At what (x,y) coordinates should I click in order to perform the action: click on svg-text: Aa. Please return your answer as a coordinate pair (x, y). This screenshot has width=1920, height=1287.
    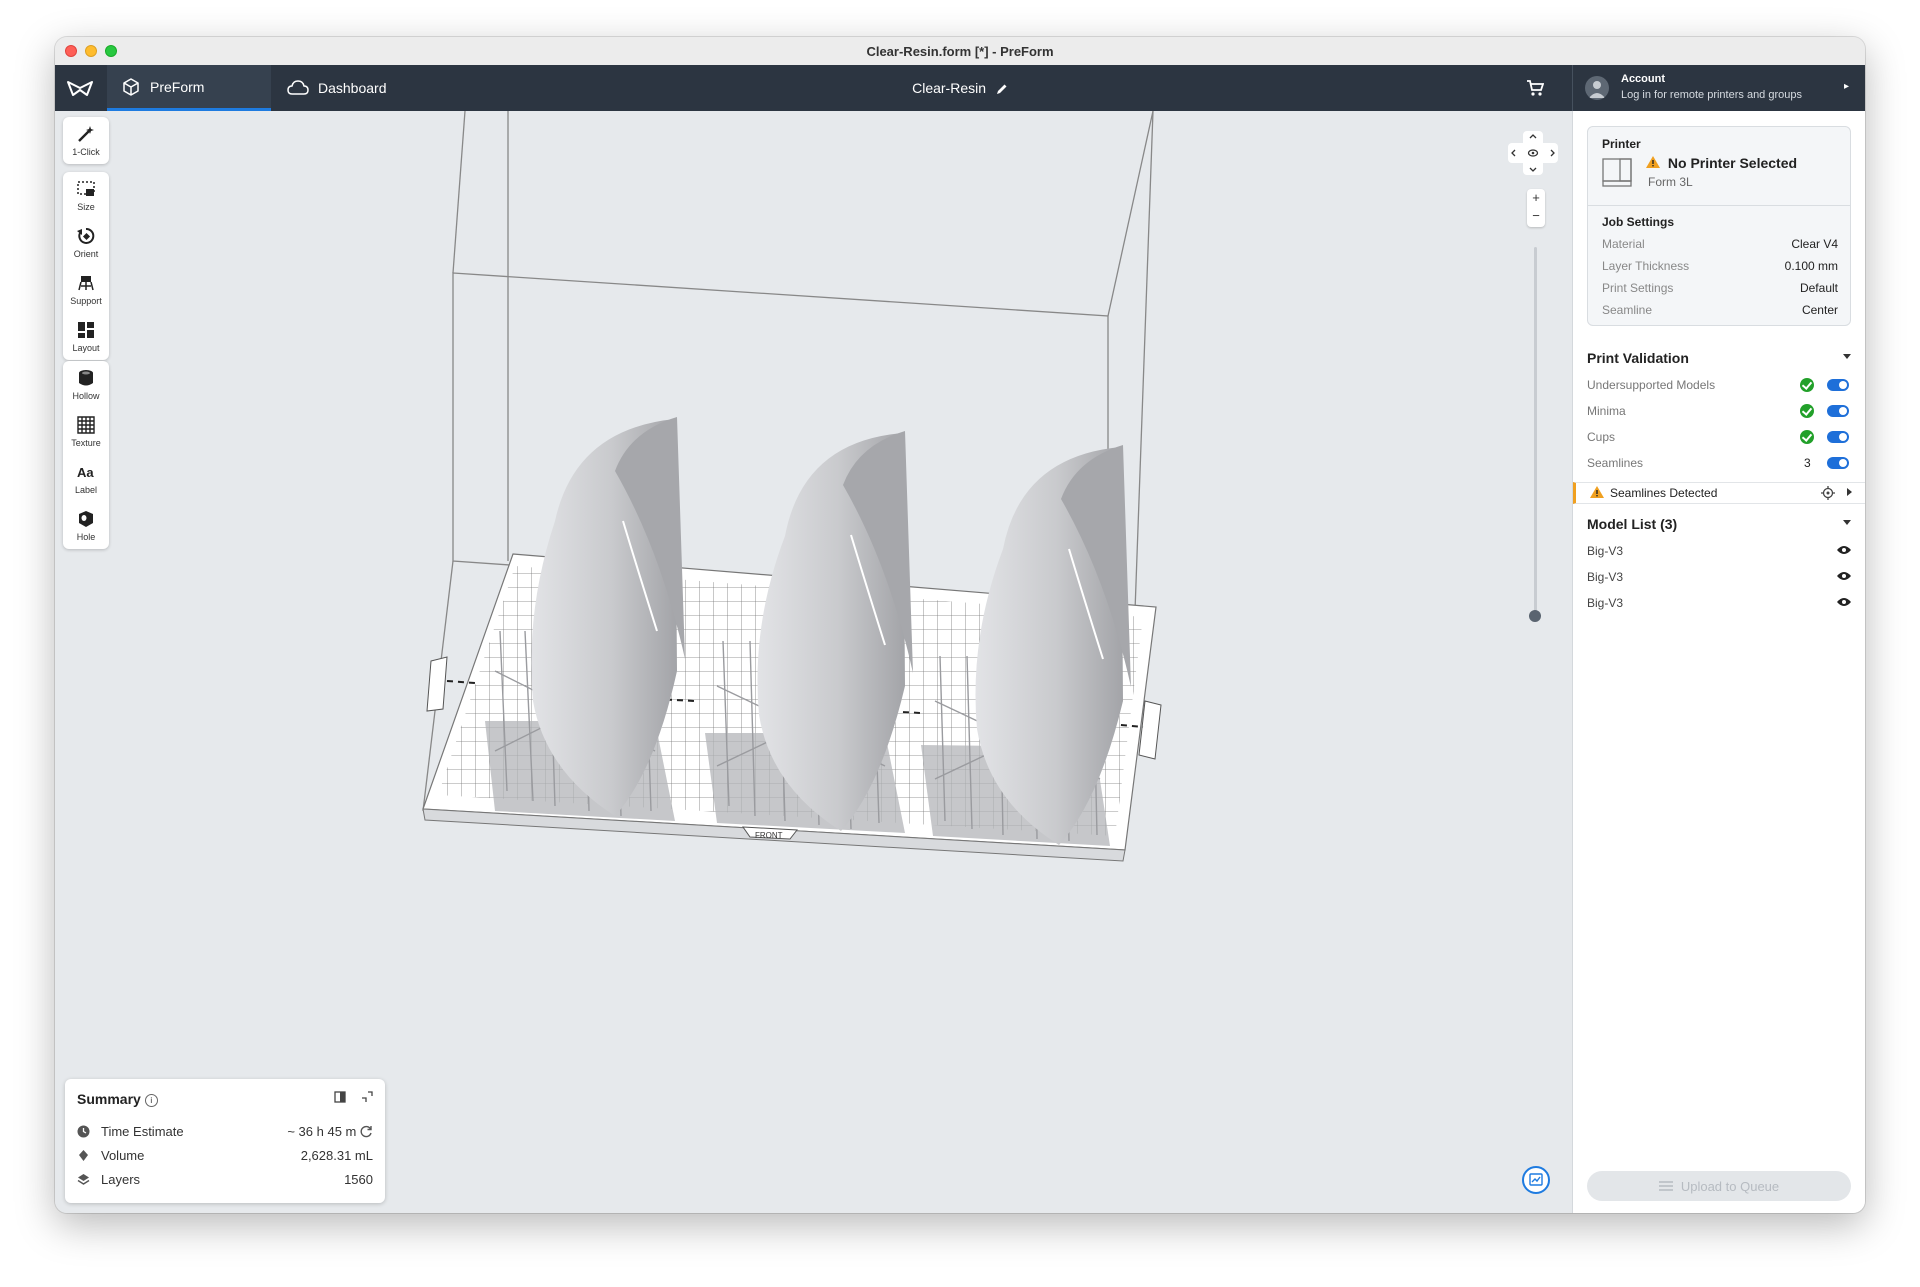
    Looking at the image, I should click on (85, 472).